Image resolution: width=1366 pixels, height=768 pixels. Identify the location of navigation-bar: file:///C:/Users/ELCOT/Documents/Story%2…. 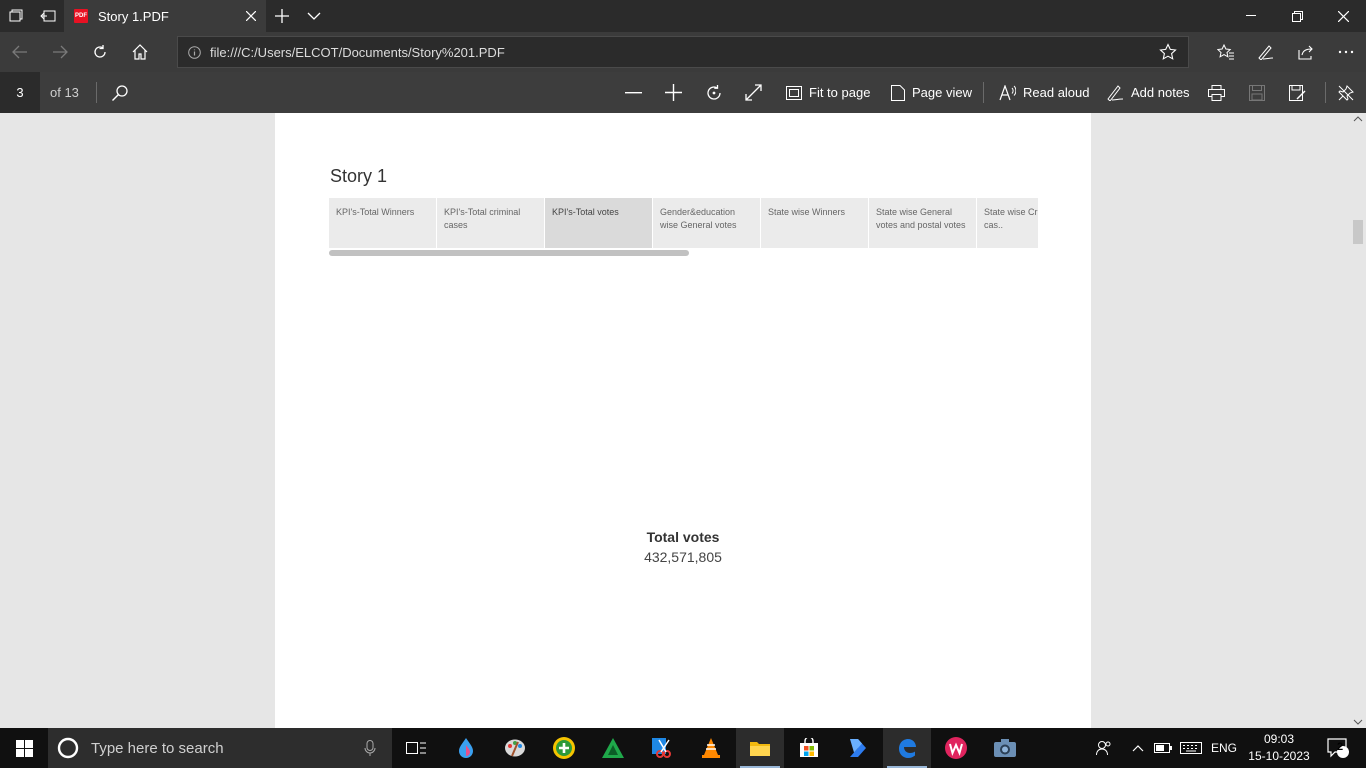
(683, 52).